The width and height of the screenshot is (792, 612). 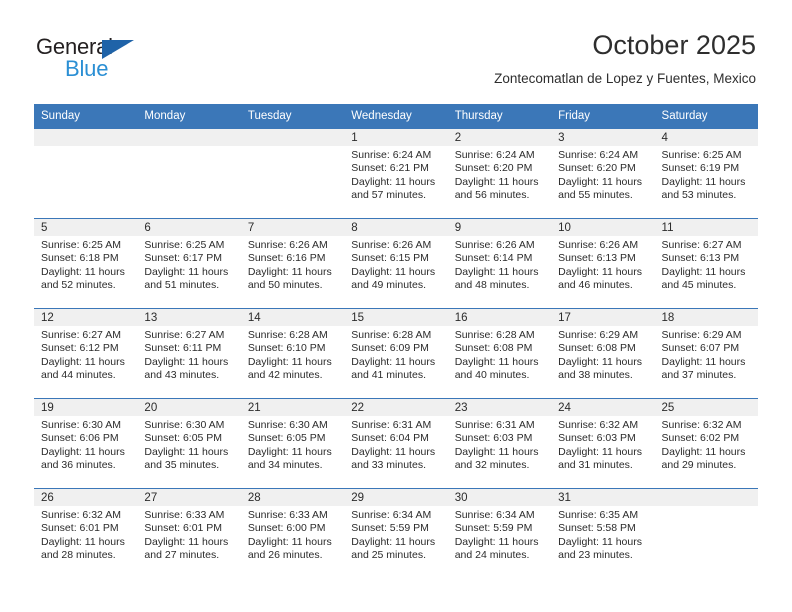 What do you see at coordinates (83, 458) in the screenshot?
I see `daylight-text: Daylight: 11 hours and 36 minutes.` at bounding box center [83, 458].